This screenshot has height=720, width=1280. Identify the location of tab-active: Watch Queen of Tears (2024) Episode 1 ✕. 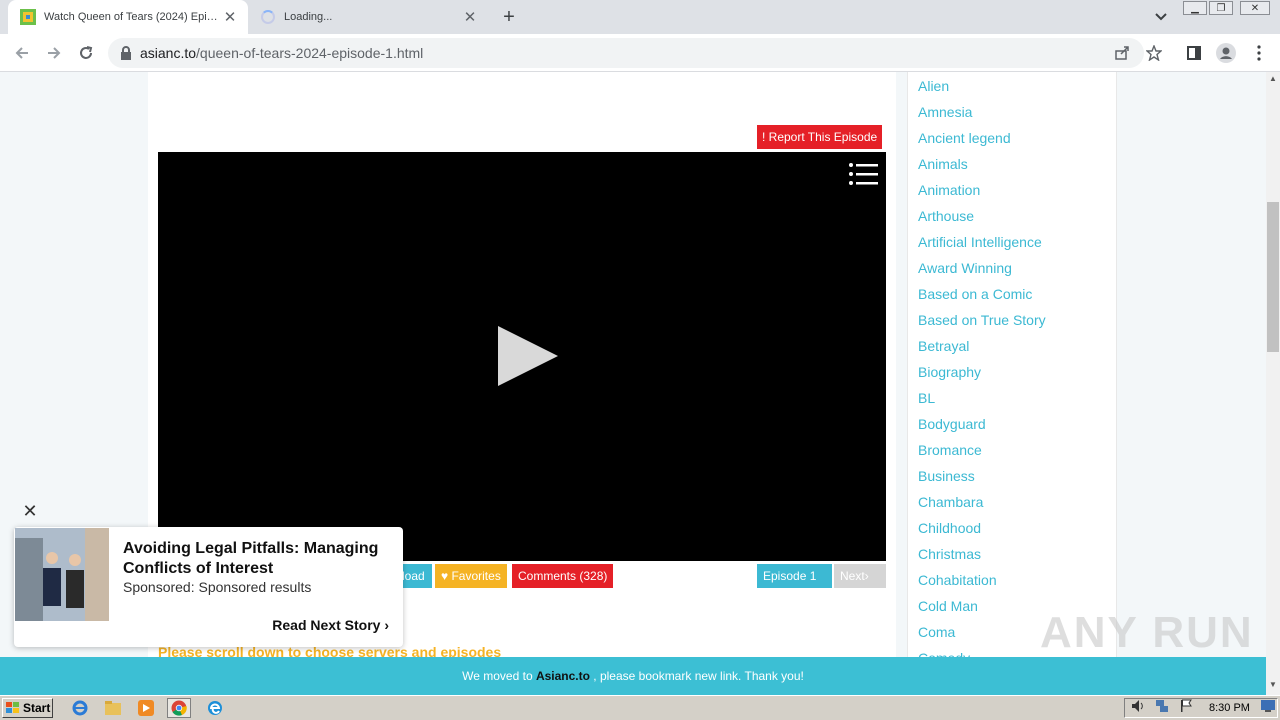
(128, 17).